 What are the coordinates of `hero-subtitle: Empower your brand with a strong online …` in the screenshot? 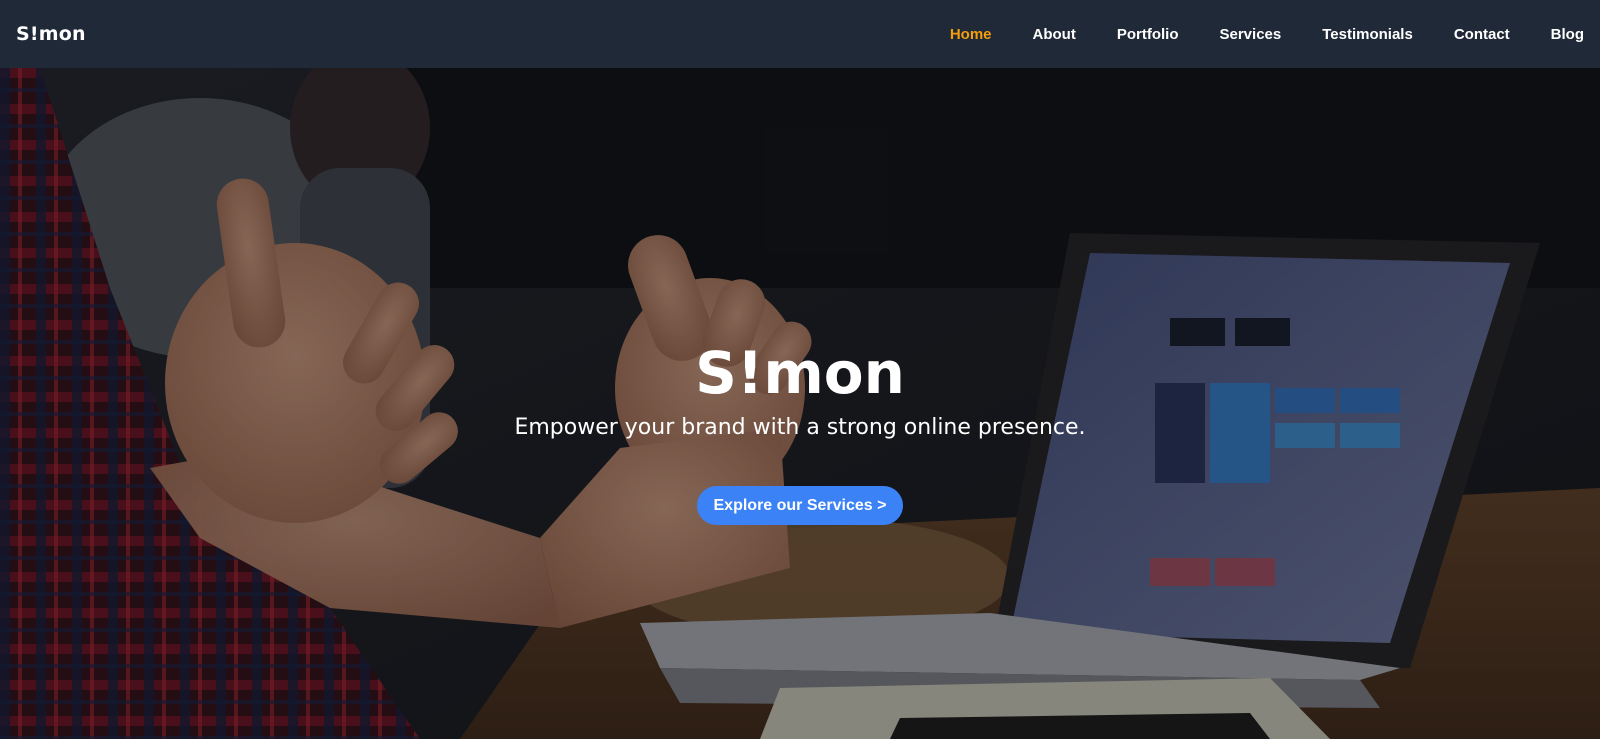 It's located at (800, 427).